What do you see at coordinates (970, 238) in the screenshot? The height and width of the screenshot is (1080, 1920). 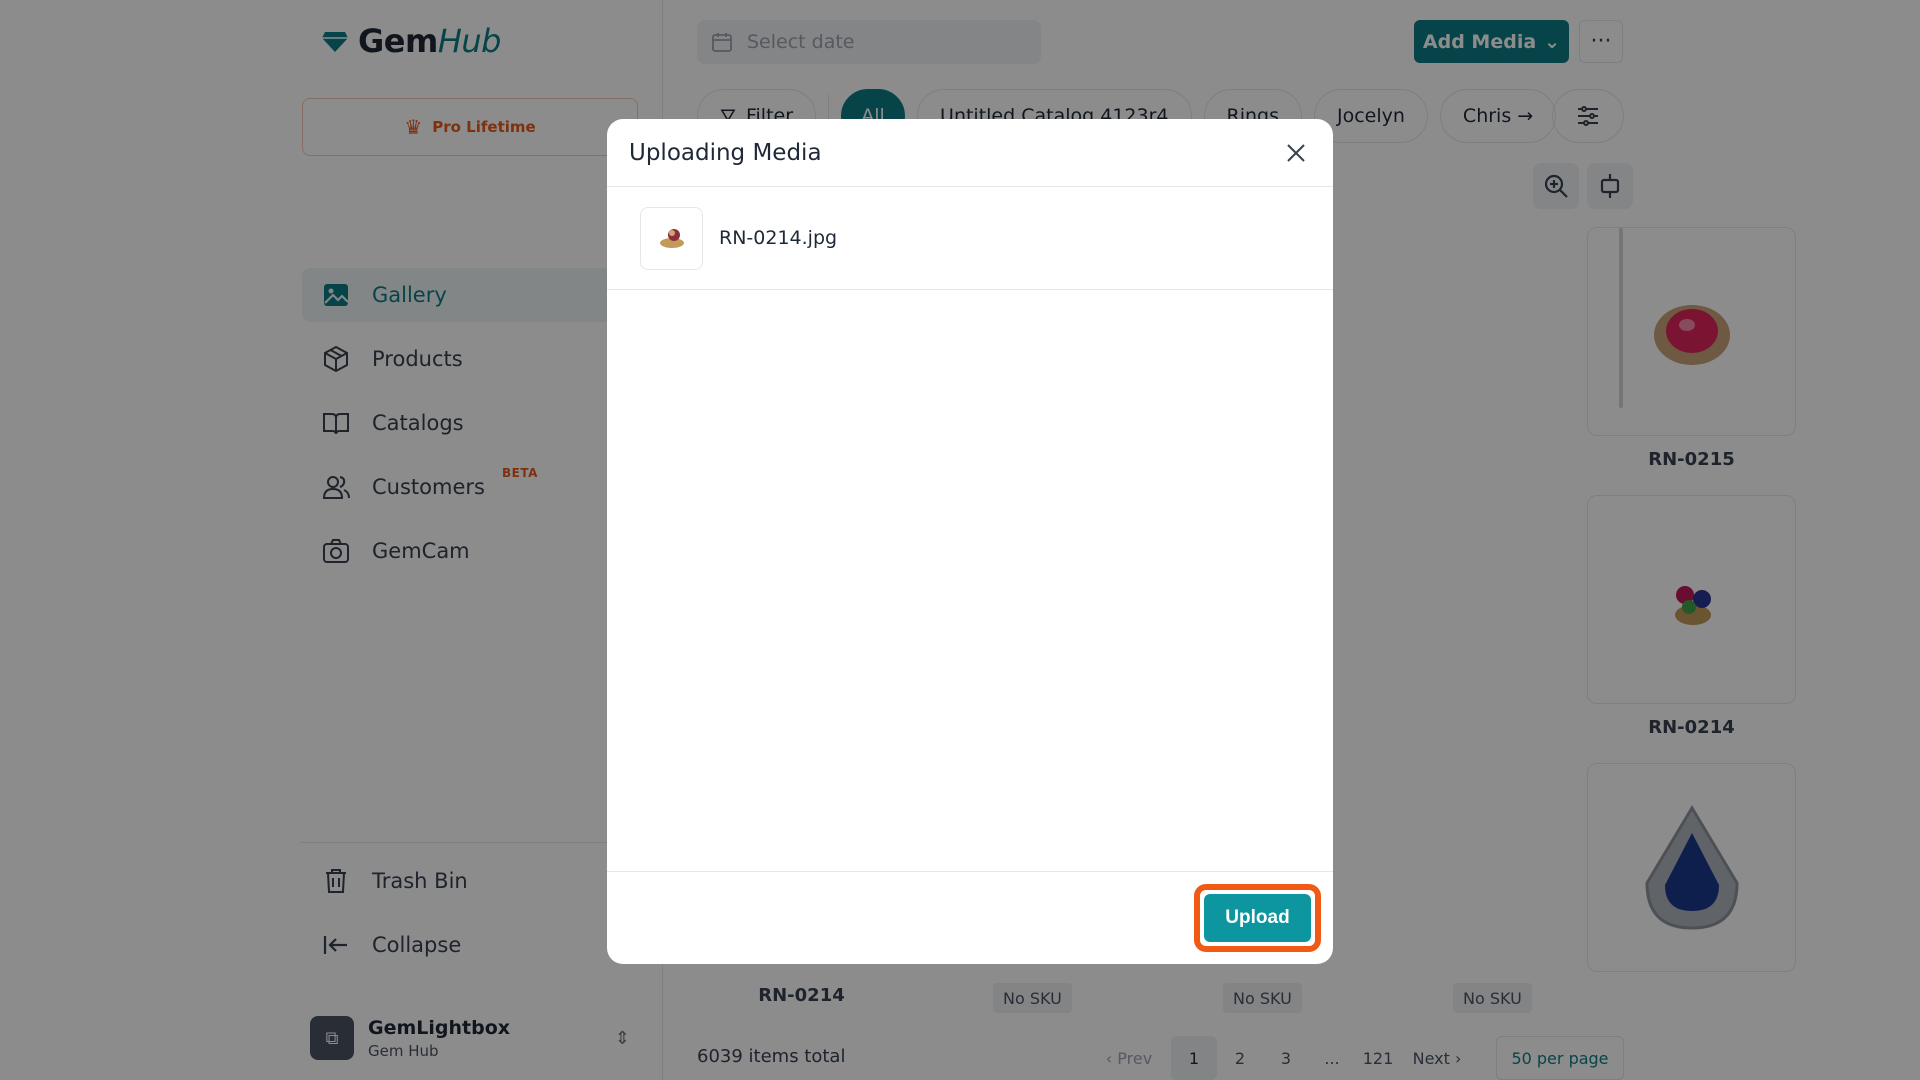 I see `upload-file-row: RN-0214.jpg` at bounding box center [970, 238].